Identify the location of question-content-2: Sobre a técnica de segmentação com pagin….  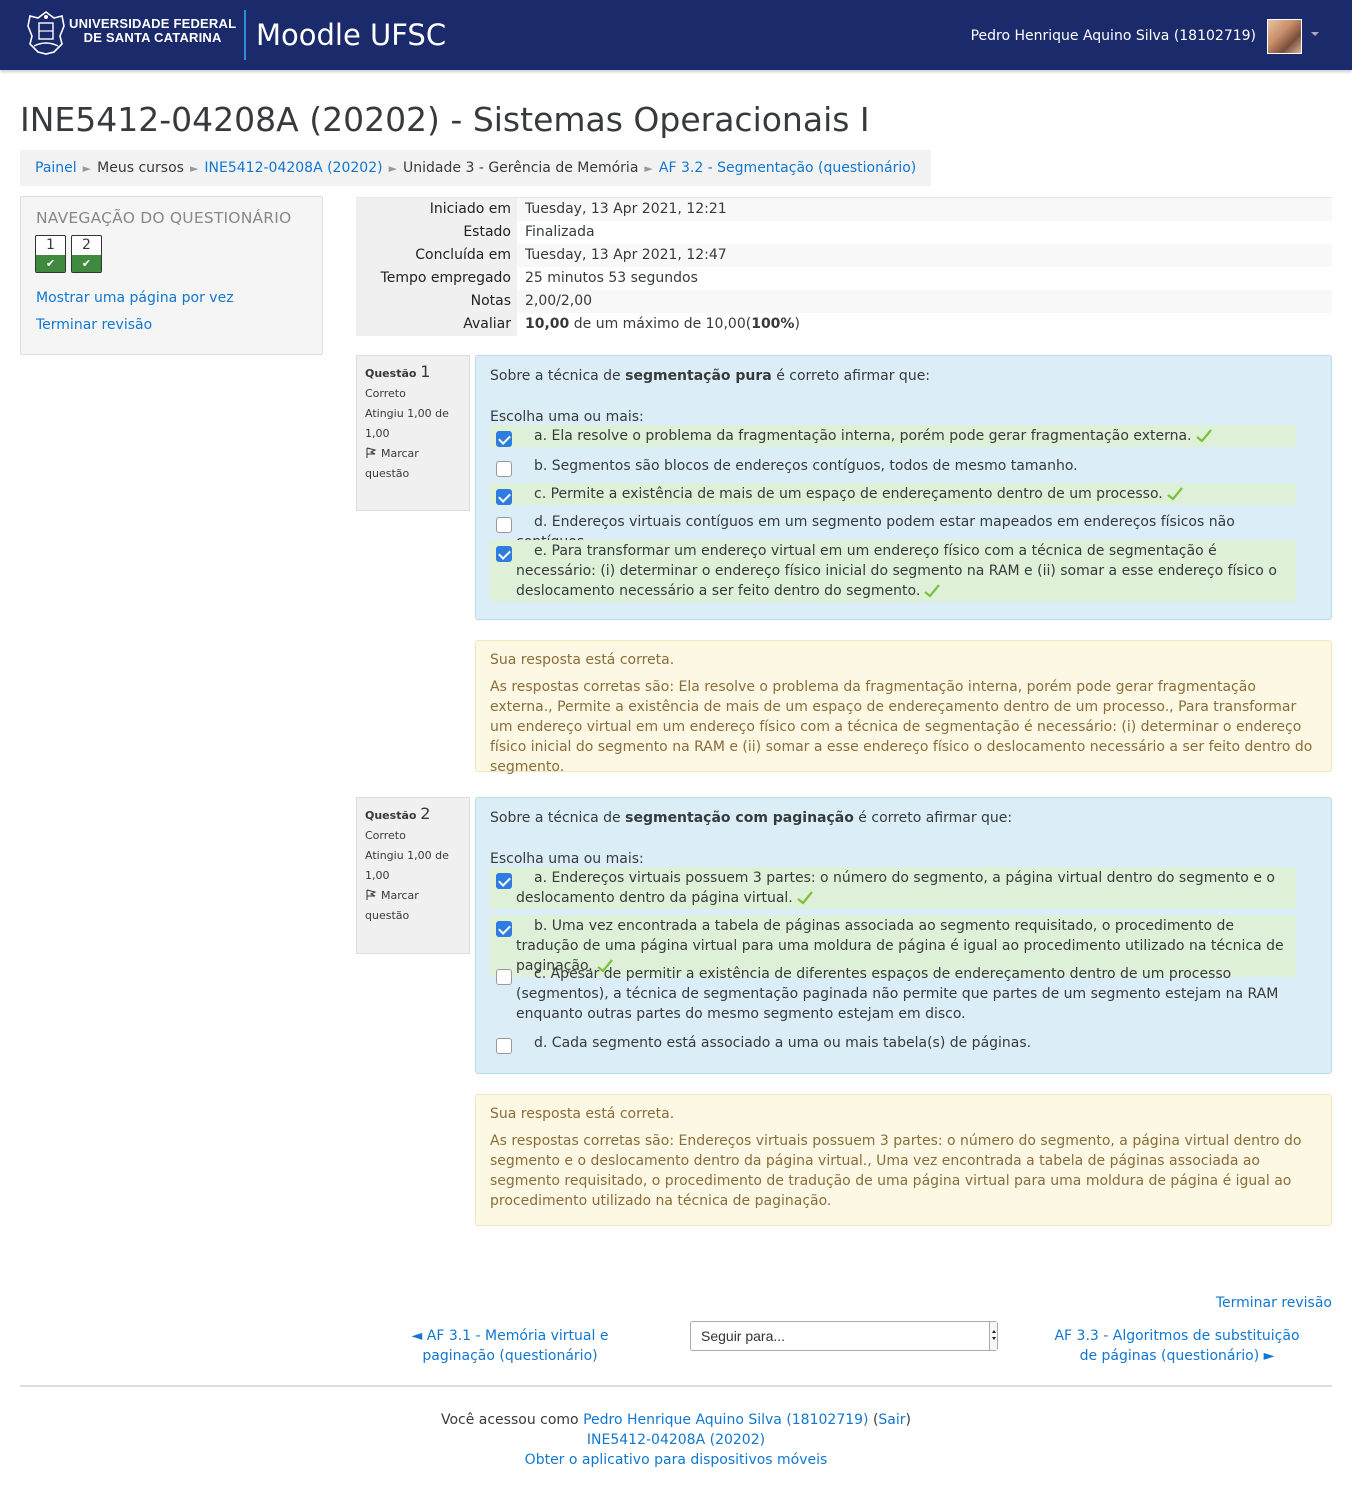
(903, 935).